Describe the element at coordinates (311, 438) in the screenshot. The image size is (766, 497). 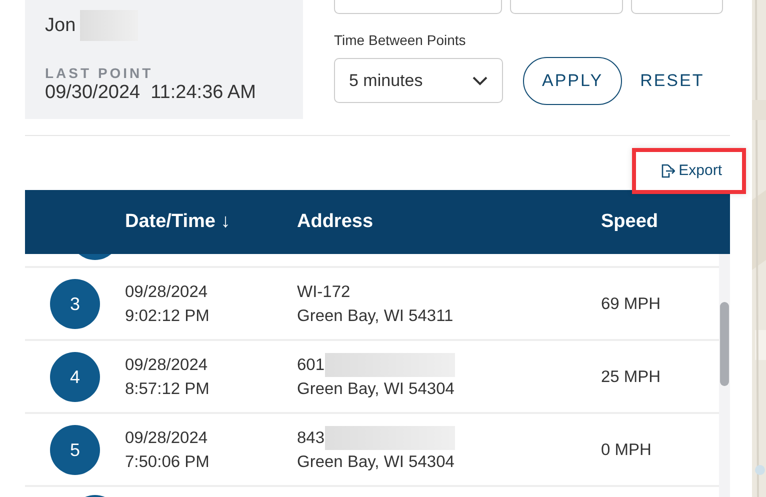
I see `street-text: 843` at that location.